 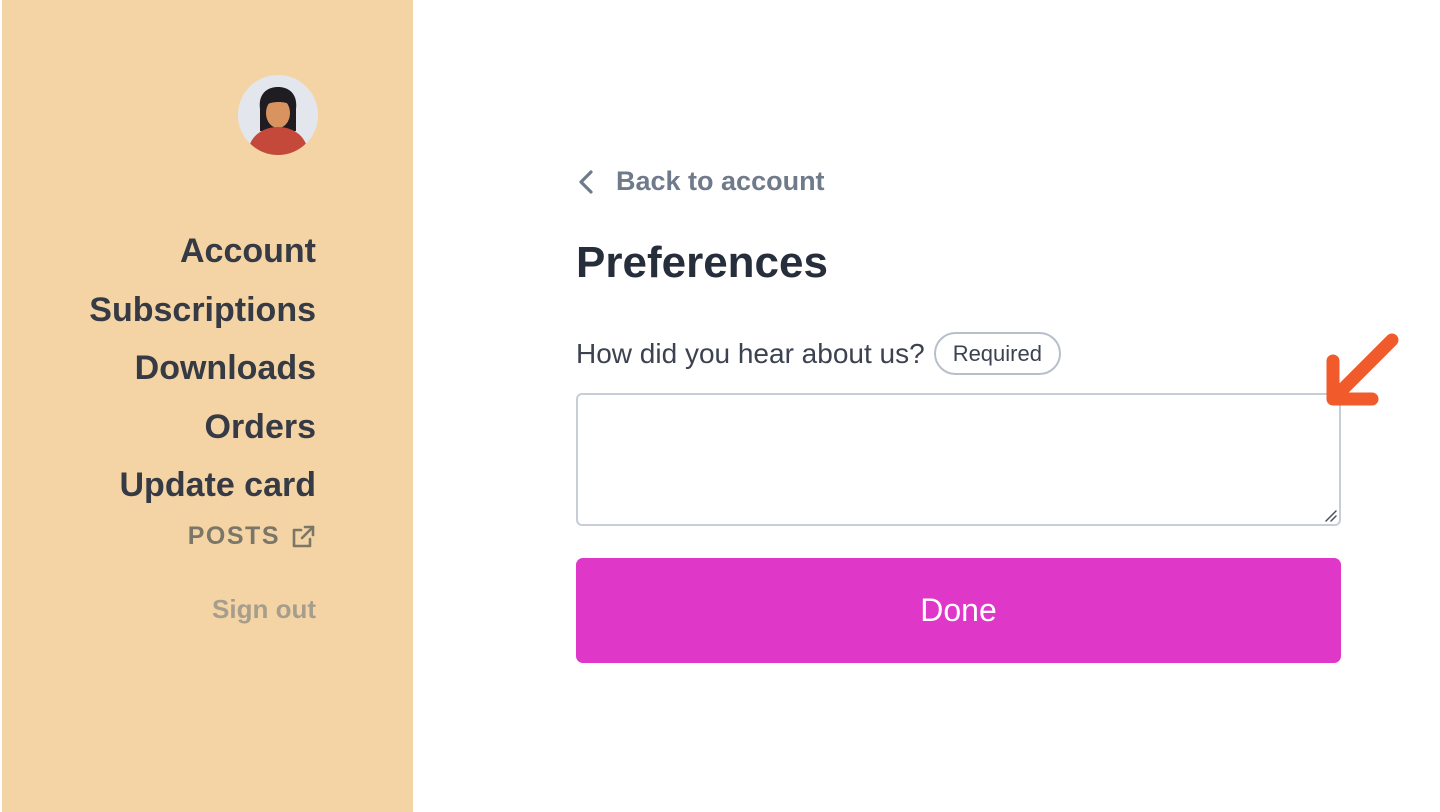 What do you see at coordinates (202, 251) in the screenshot?
I see `sidebar-item-account: Account` at bounding box center [202, 251].